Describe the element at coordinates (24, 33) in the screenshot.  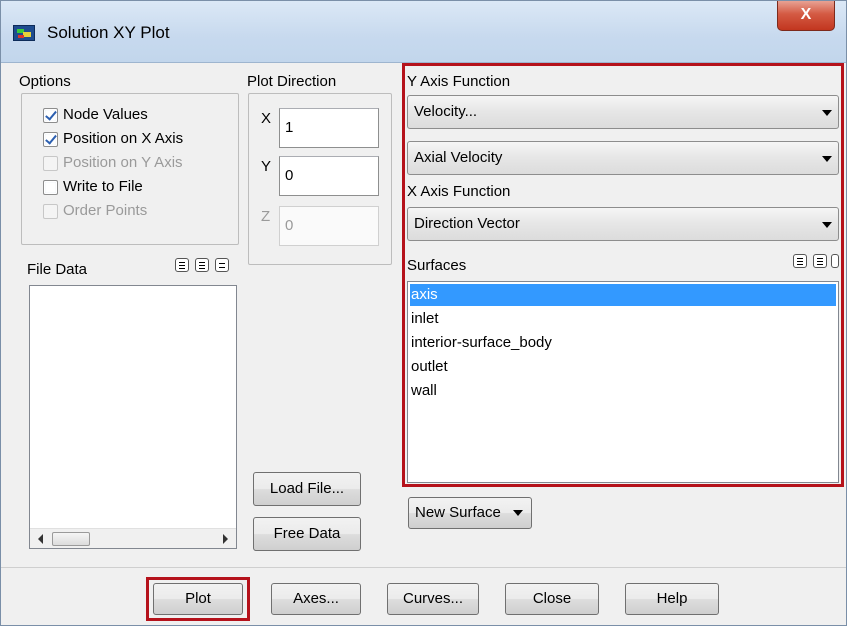
I see `app-icon` at that location.